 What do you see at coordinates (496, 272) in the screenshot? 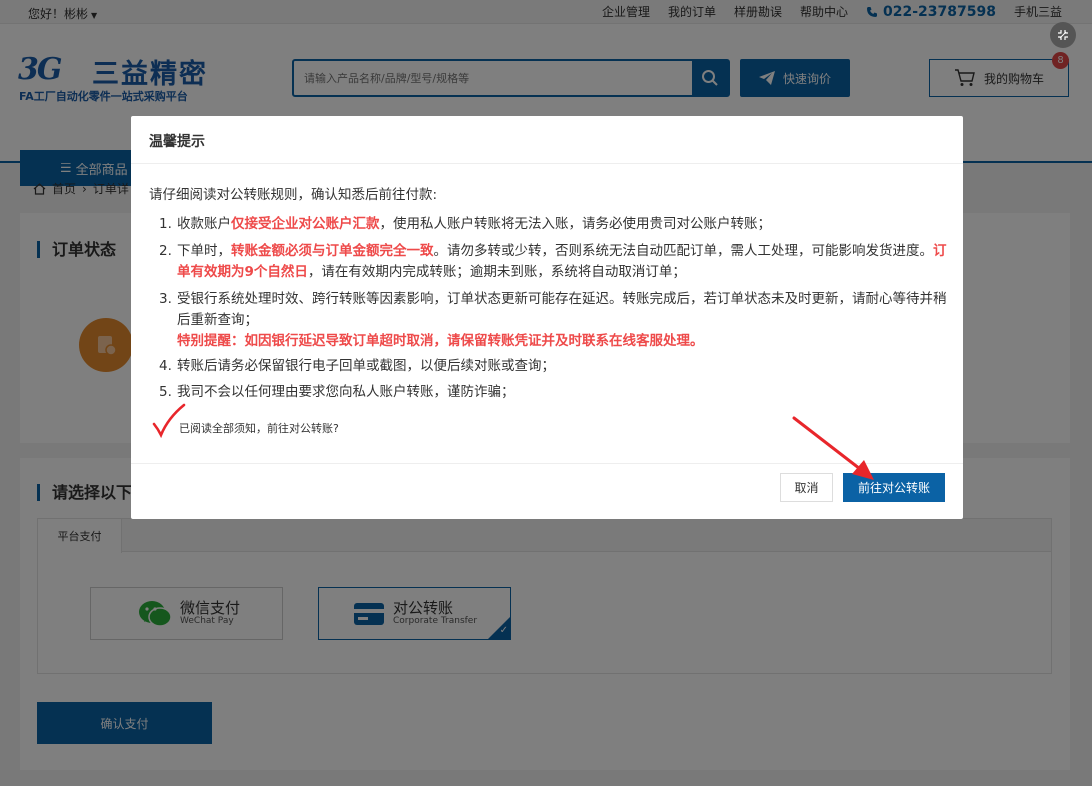
I see `rule-text: ，请在有效期内完成转账；逾期未到账，系统将自动取消订单；` at bounding box center [496, 272].